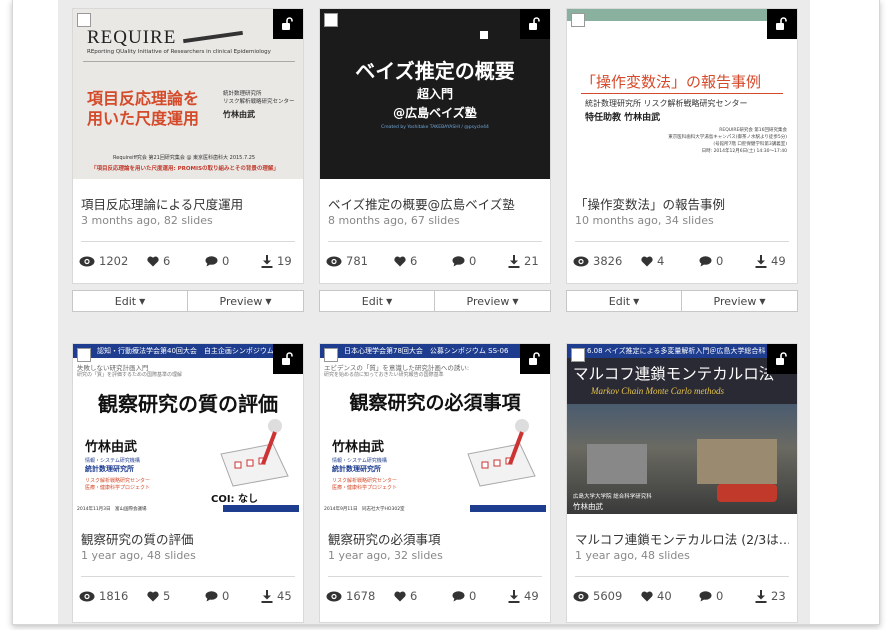 The width and height of the screenshot is (889, 630). What do you see at coordinates (147, 220) in the screenshot?
I see `slideshow-meta: 3 months ago, 82 slides` at bounding box center [147, 220].